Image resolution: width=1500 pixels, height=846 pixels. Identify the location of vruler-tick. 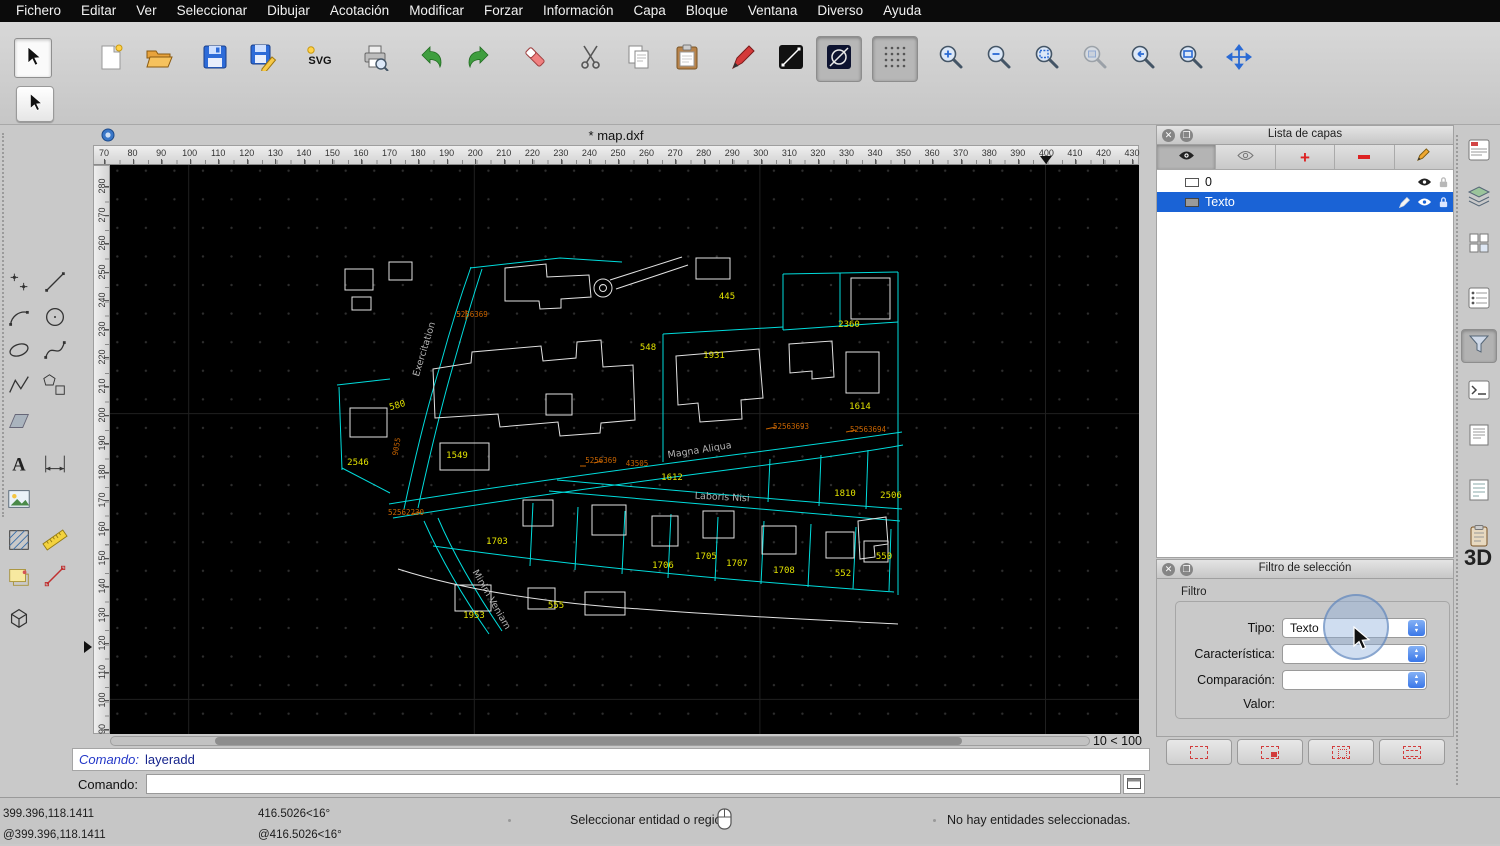
(106, 529).